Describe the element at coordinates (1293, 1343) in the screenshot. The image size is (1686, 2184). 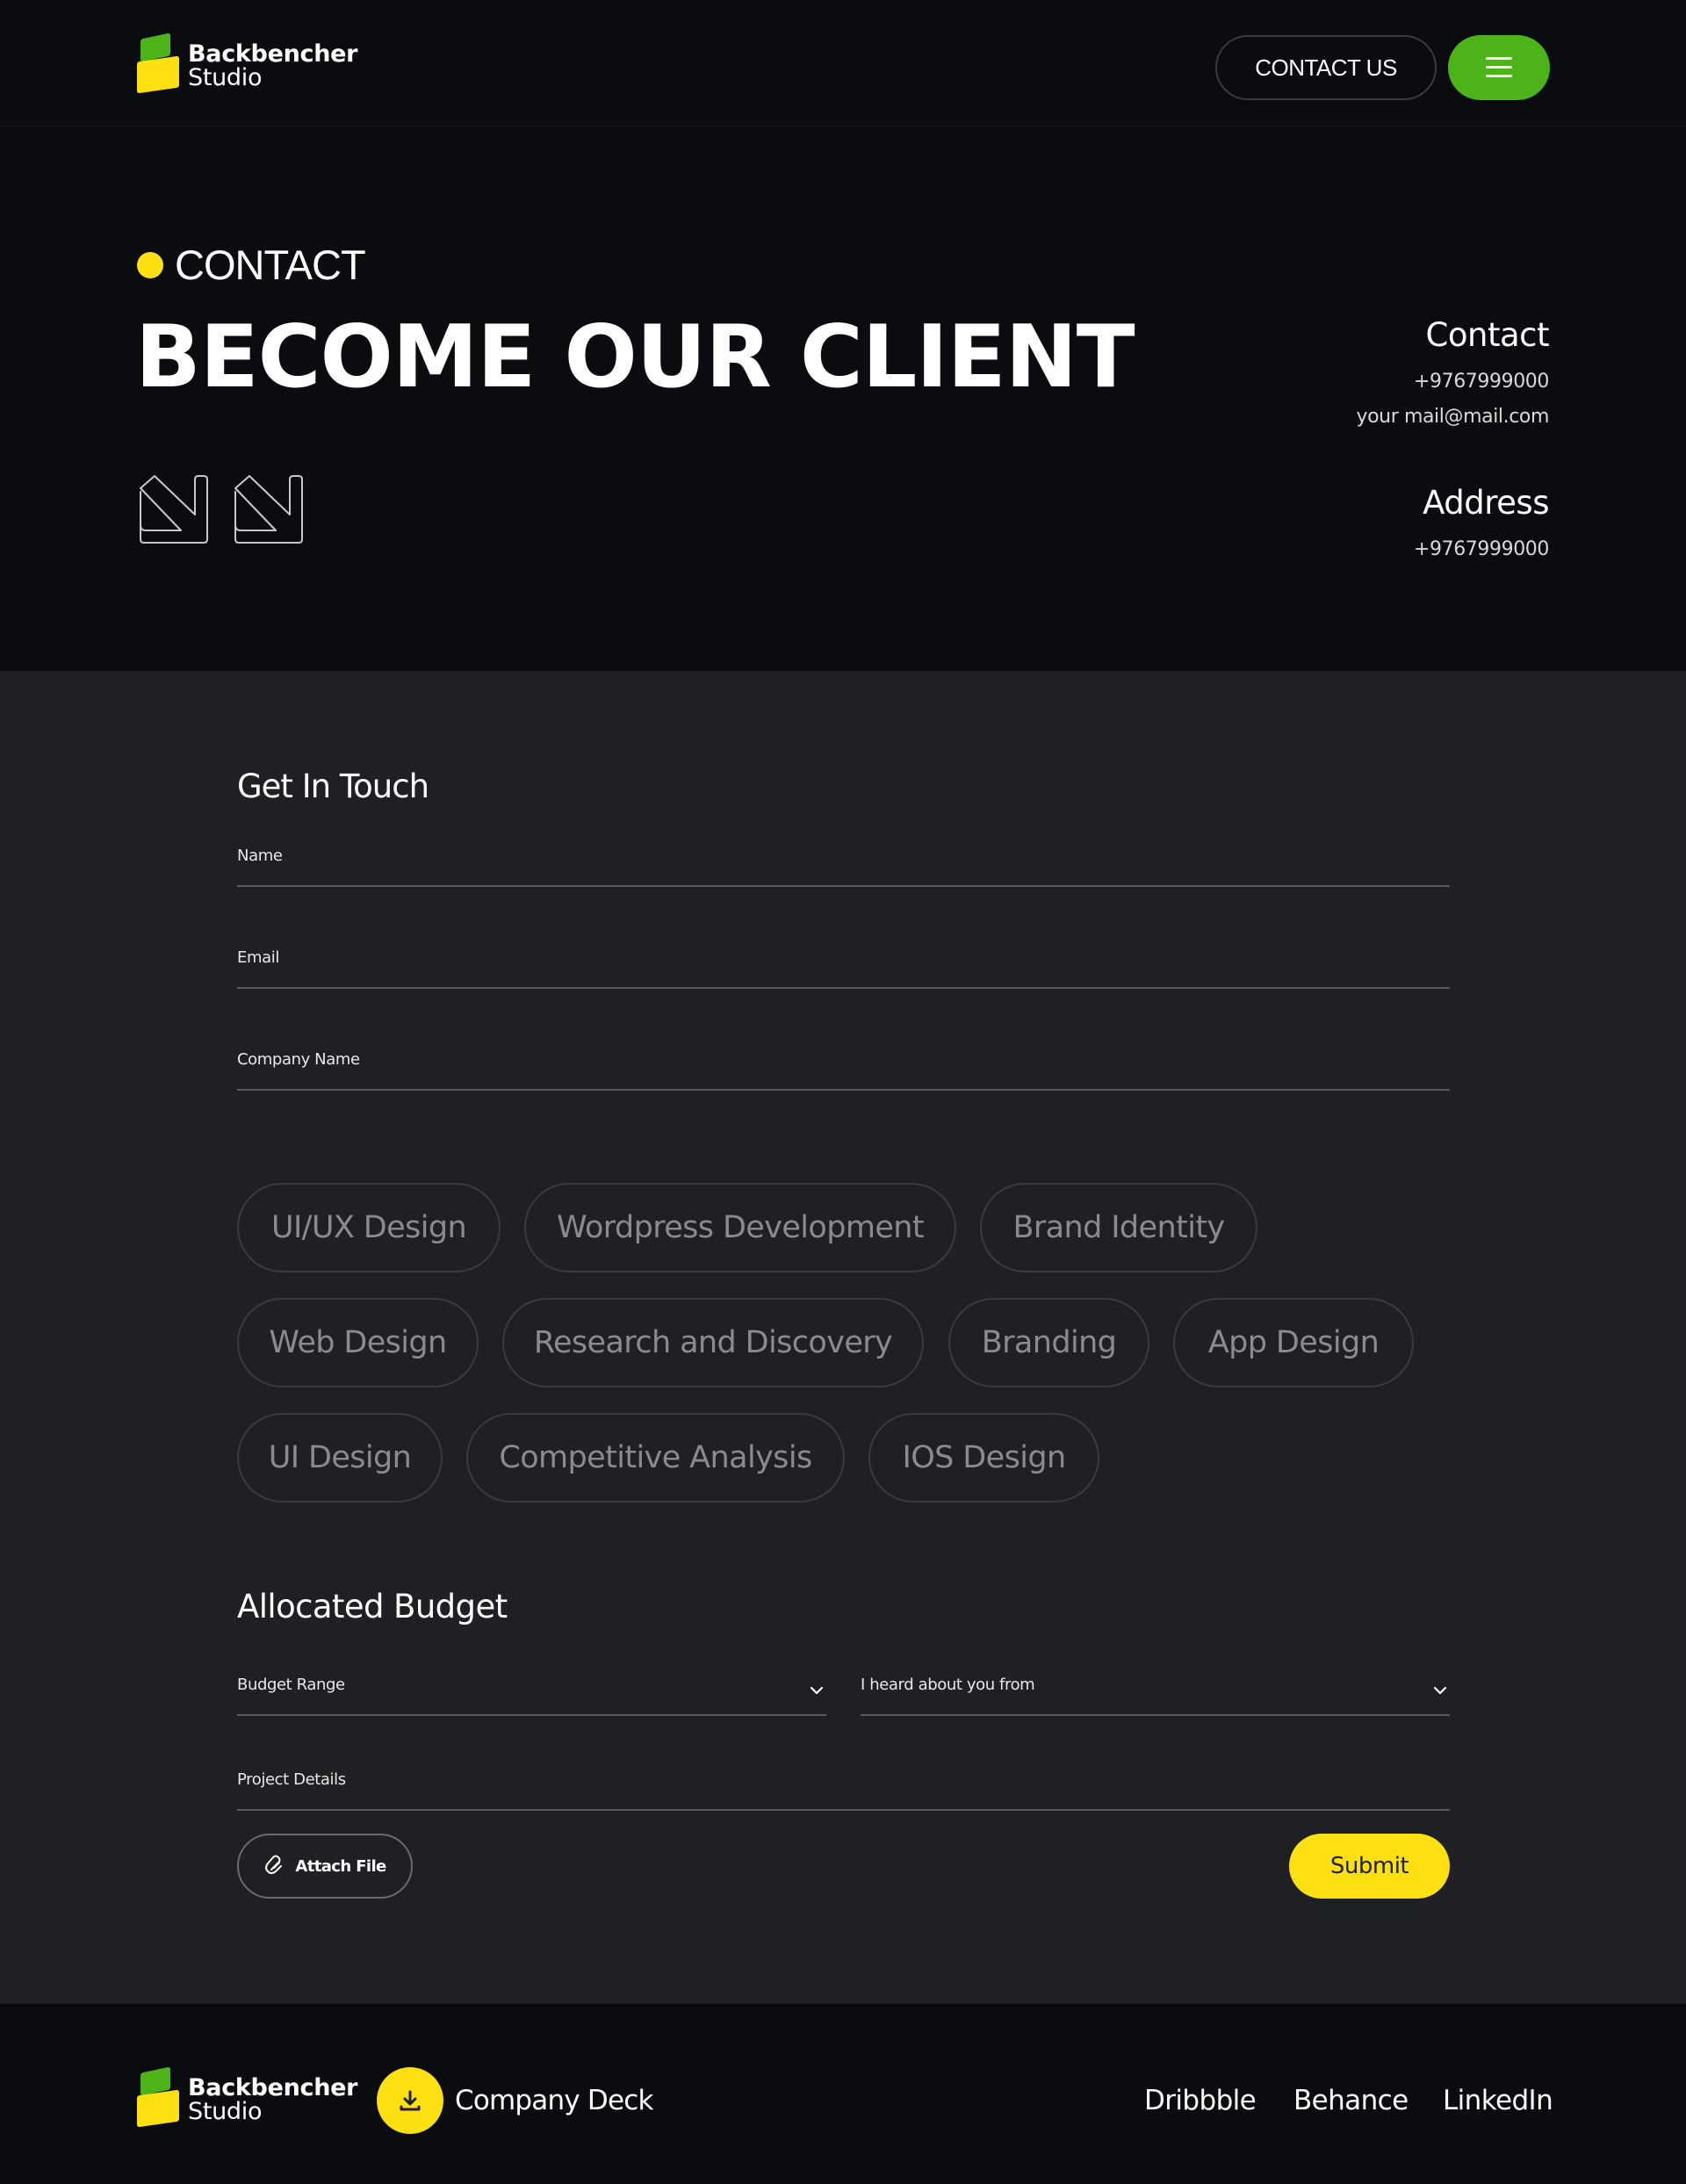
I see `service-chip: App Design` at that location.